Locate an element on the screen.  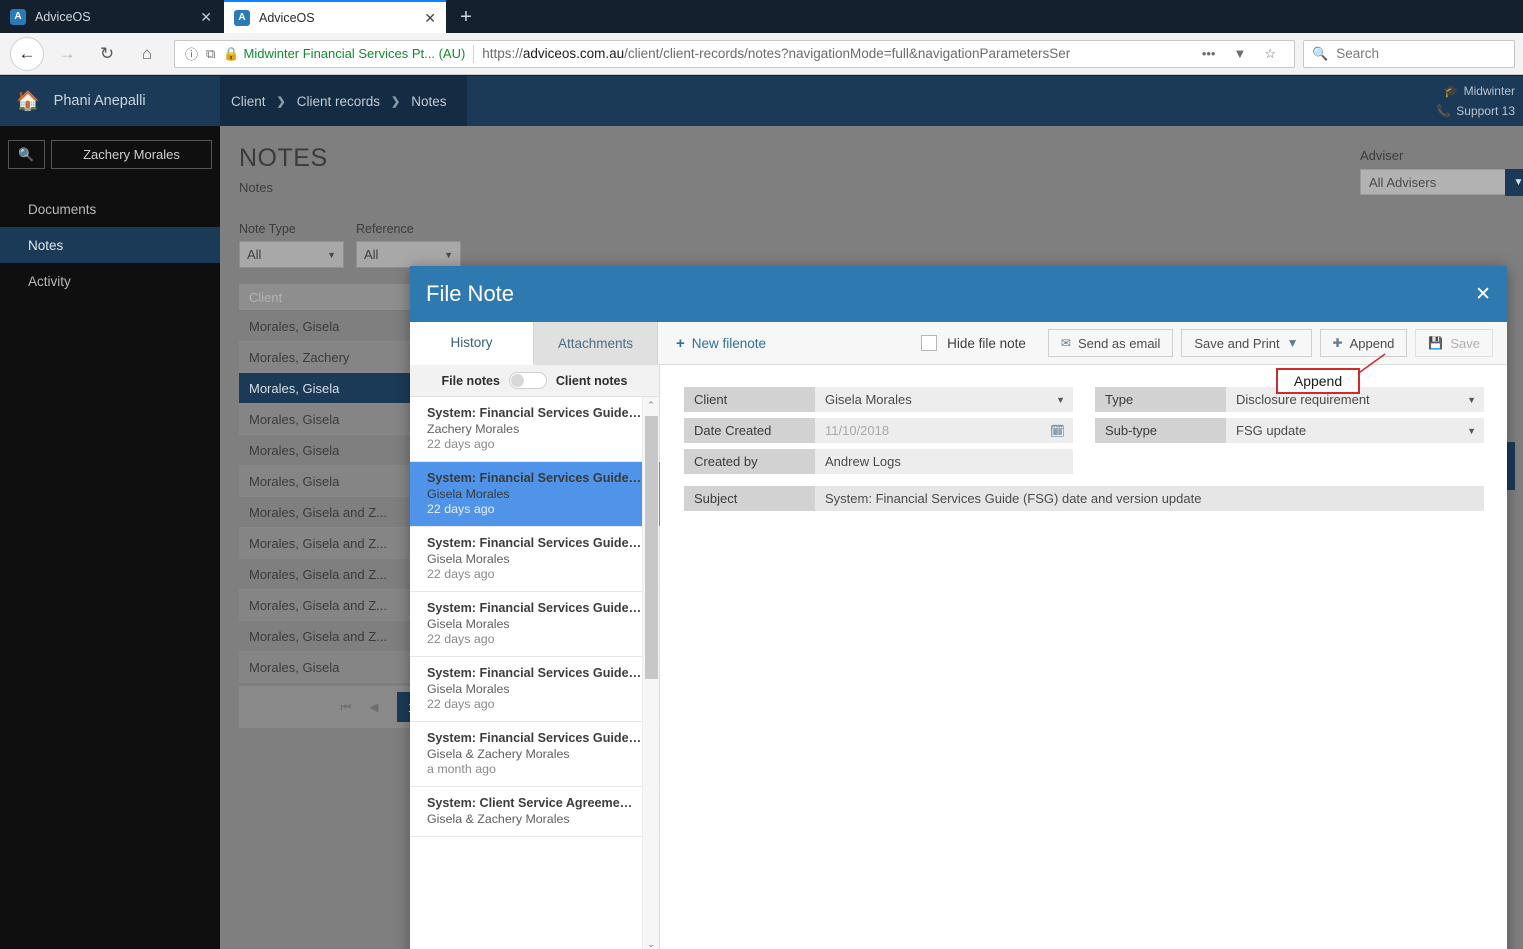
chevron-right-icon: ❯ is located at coordinates (281, 101).